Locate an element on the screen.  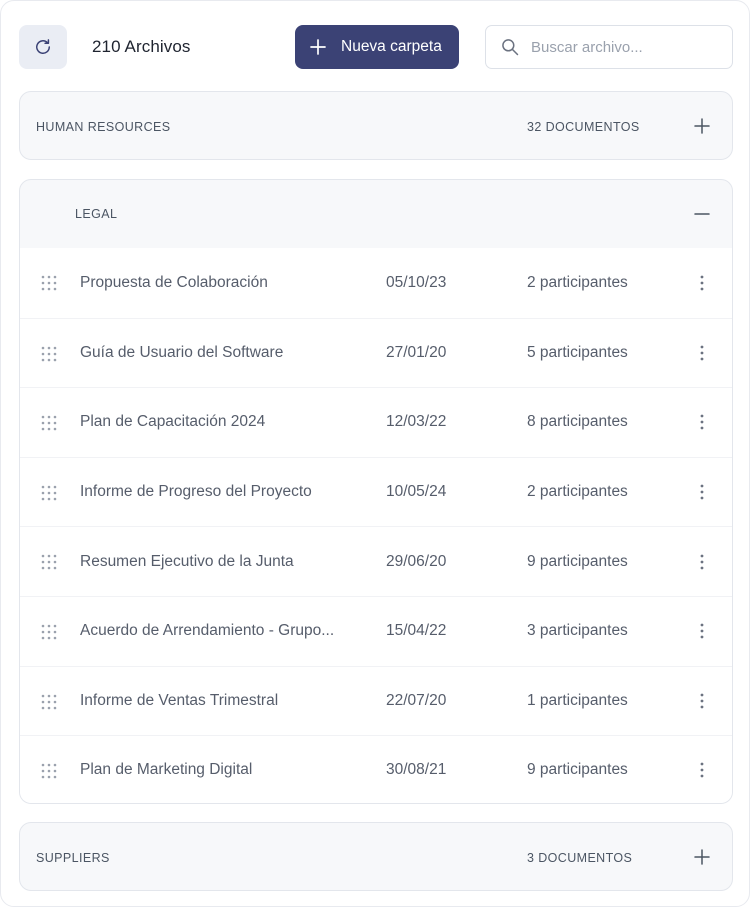
document-date: 12/03/22 is located at coordinates (416, 422).